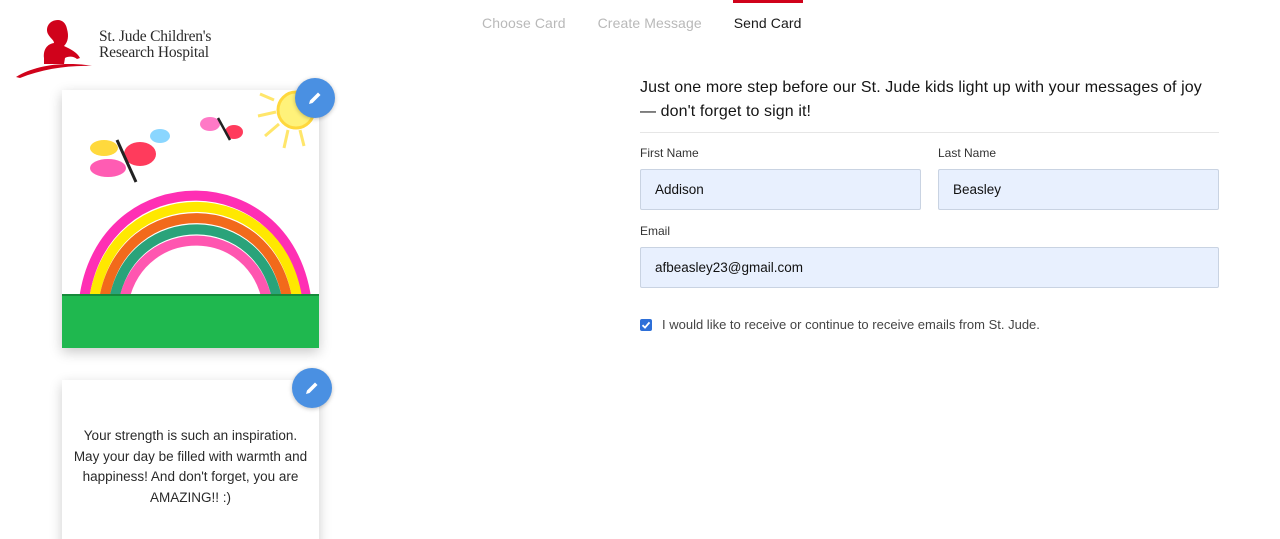  Describe the element at coordinates (155, 36) in the screenshot. I see `logo-line-1: St. Jude Children's` at that location.